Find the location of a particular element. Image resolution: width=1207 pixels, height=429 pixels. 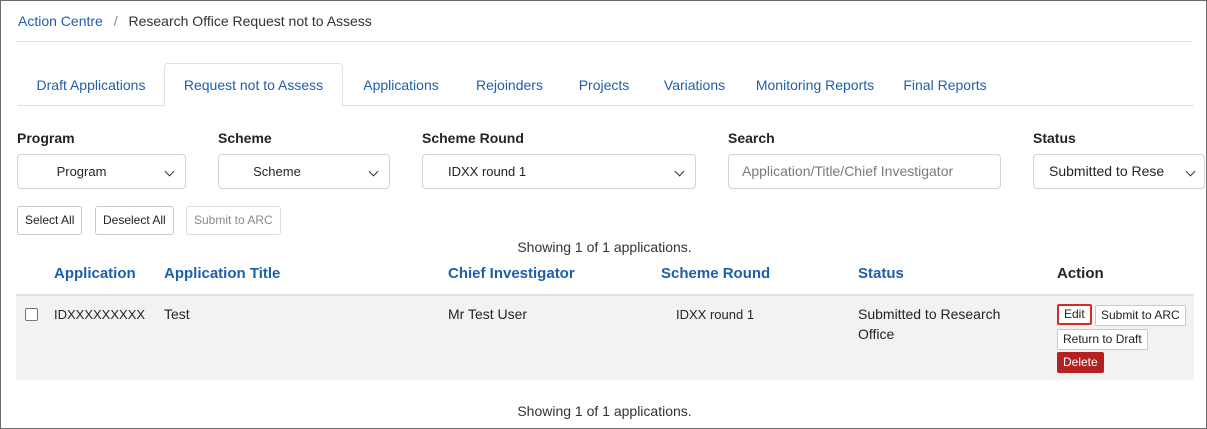

search-label: Search is located at coordinates (751, 138).